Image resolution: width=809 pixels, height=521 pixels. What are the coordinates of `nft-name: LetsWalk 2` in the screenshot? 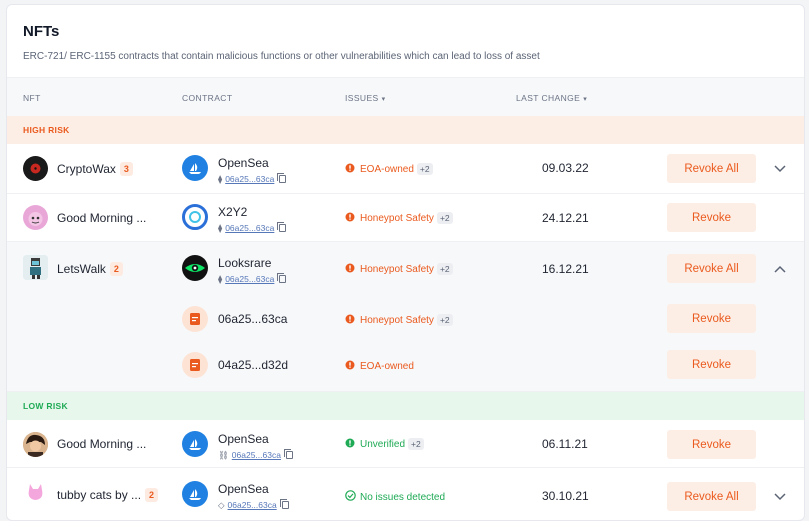 It's located at (90, 269).